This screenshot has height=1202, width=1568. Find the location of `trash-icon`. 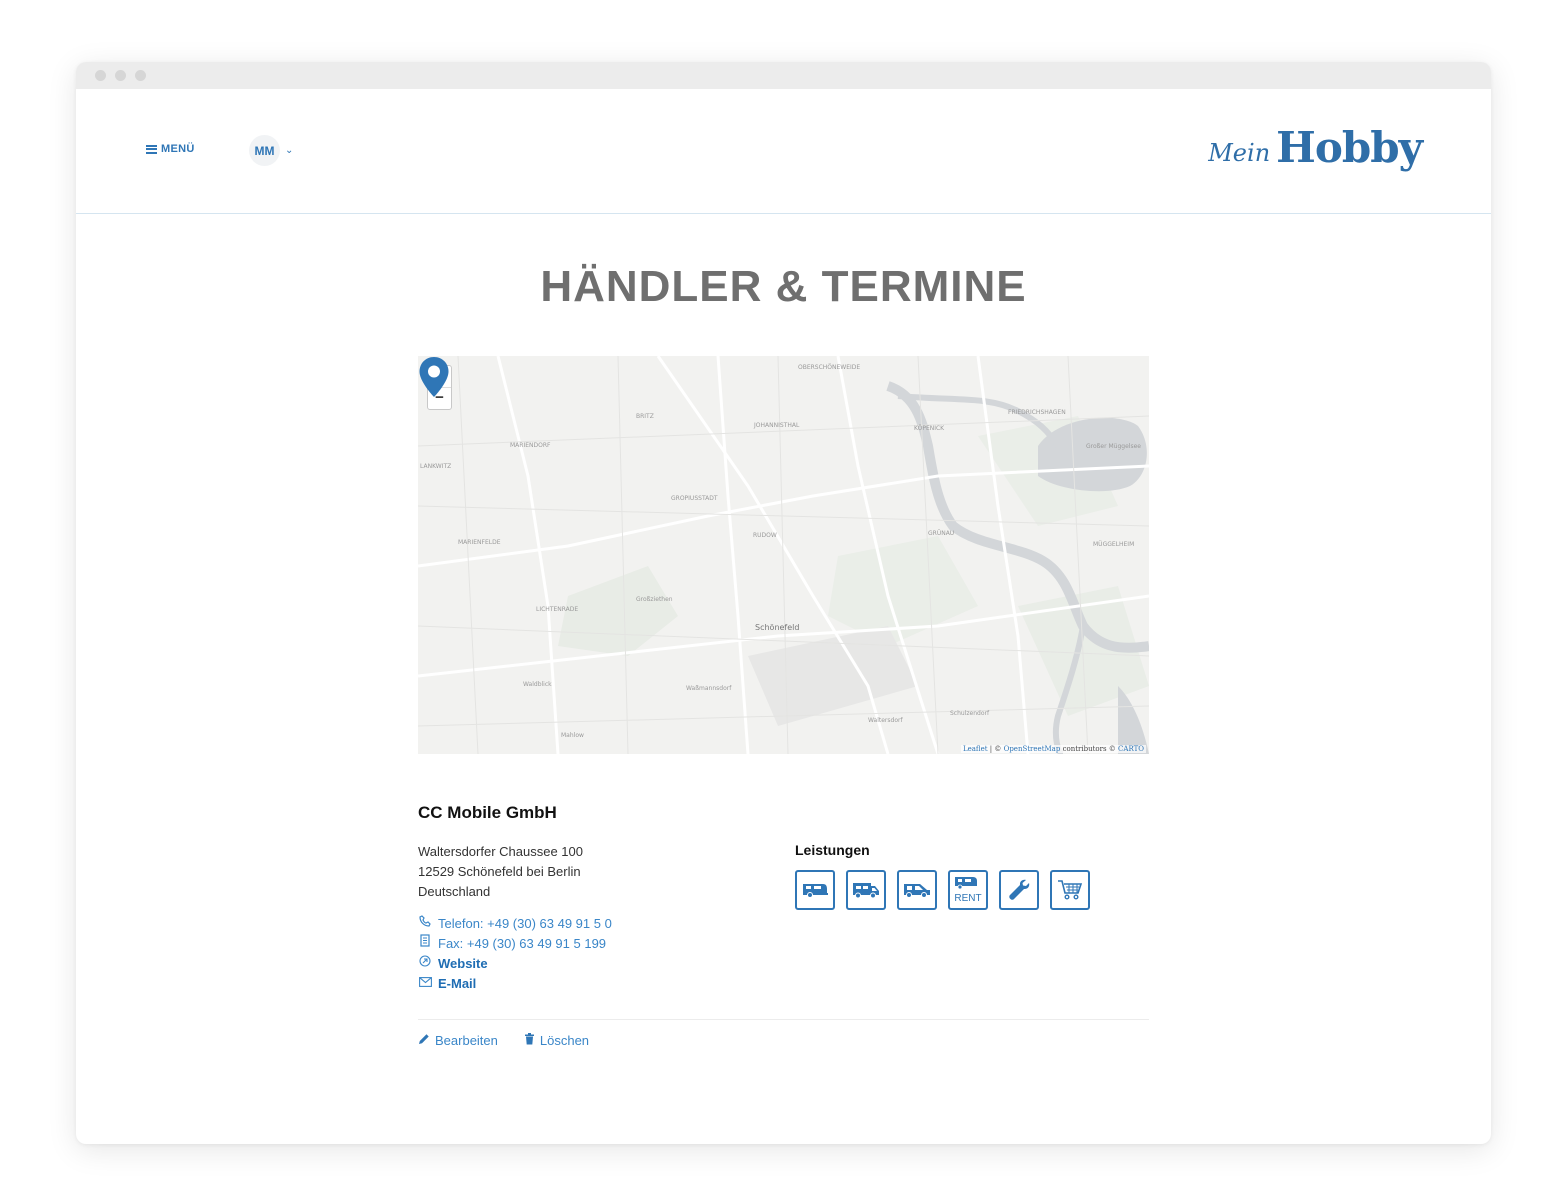

trash-icon is located at coordinates (529, 1040).